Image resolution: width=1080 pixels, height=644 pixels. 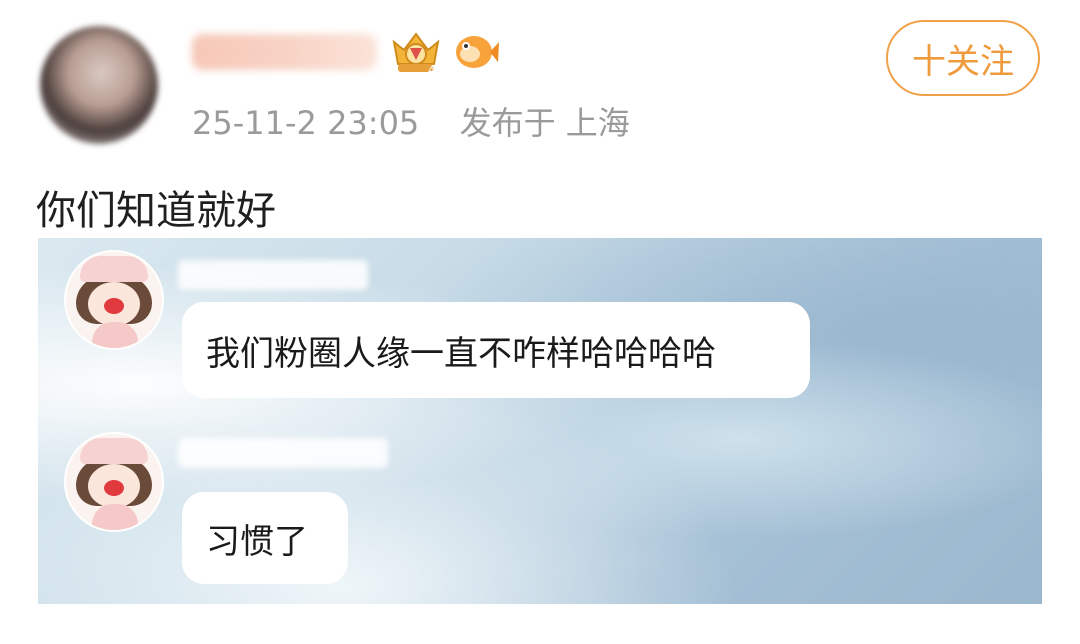 I want to click on post-location: 发布于 上海, so click(x=544, y=123).